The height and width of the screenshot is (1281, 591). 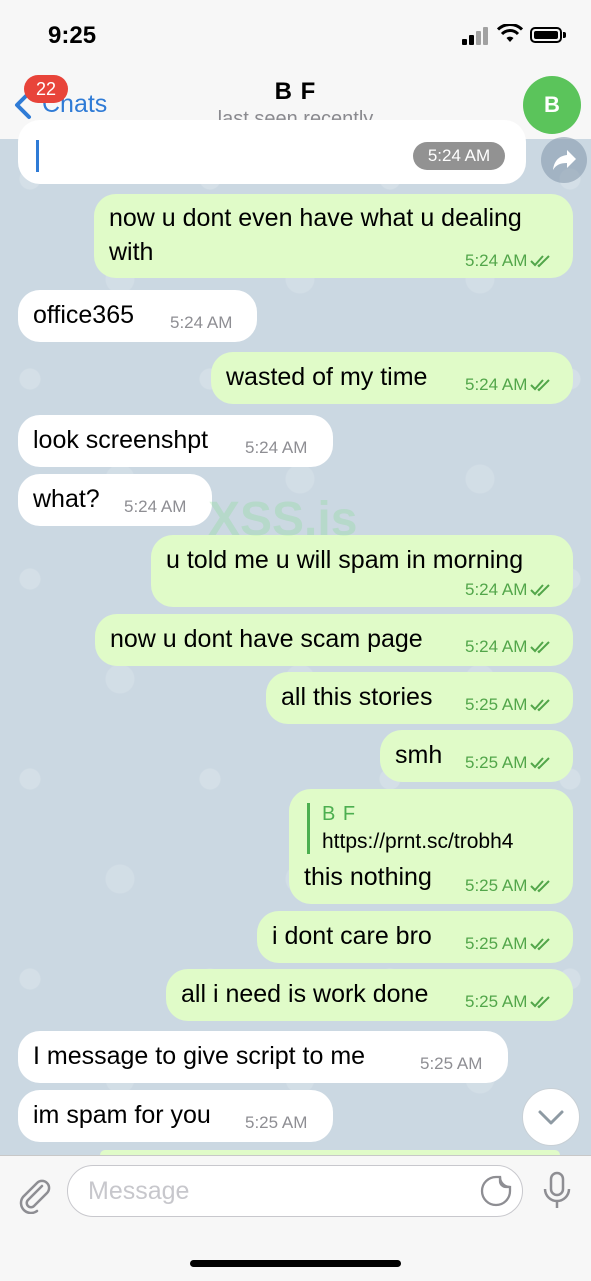 What do you see at coordinates (419, 755) in the screenshot?
I see `message-text: smh` at bounding box center [419, 755].